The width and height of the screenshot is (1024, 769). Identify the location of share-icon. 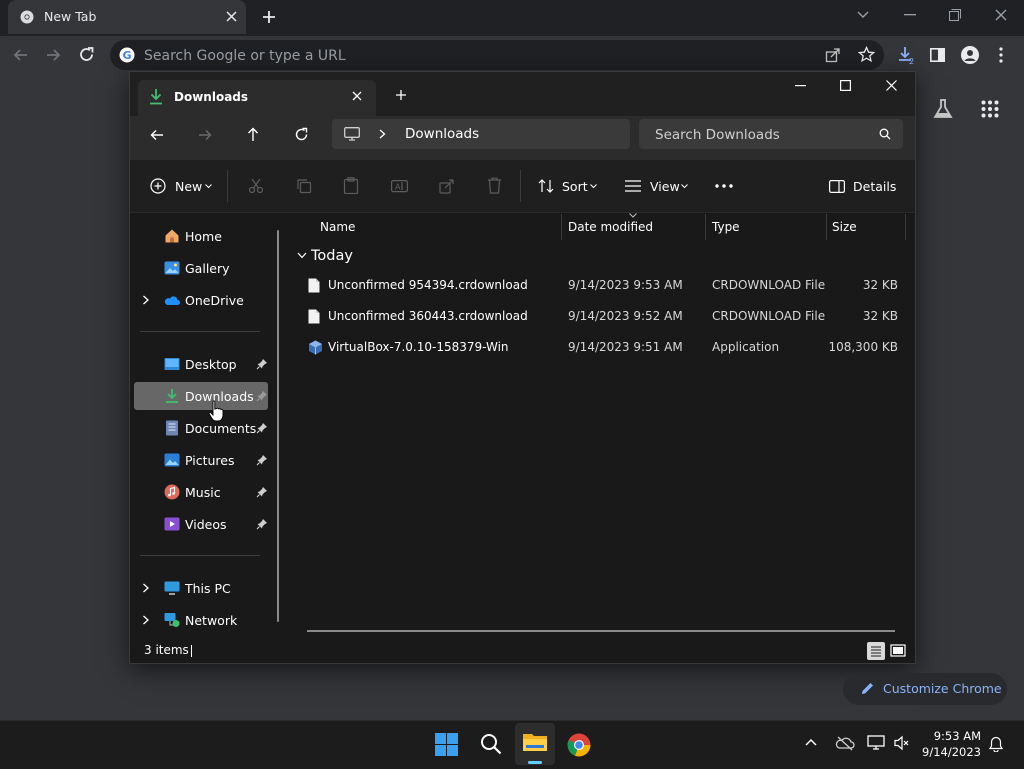
(833, 55).